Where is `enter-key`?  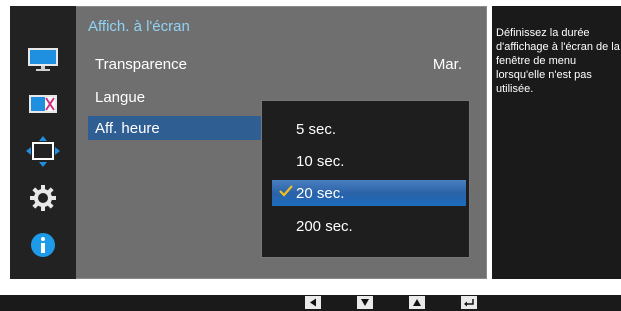
enter-key is located at coordinates (469, 302).